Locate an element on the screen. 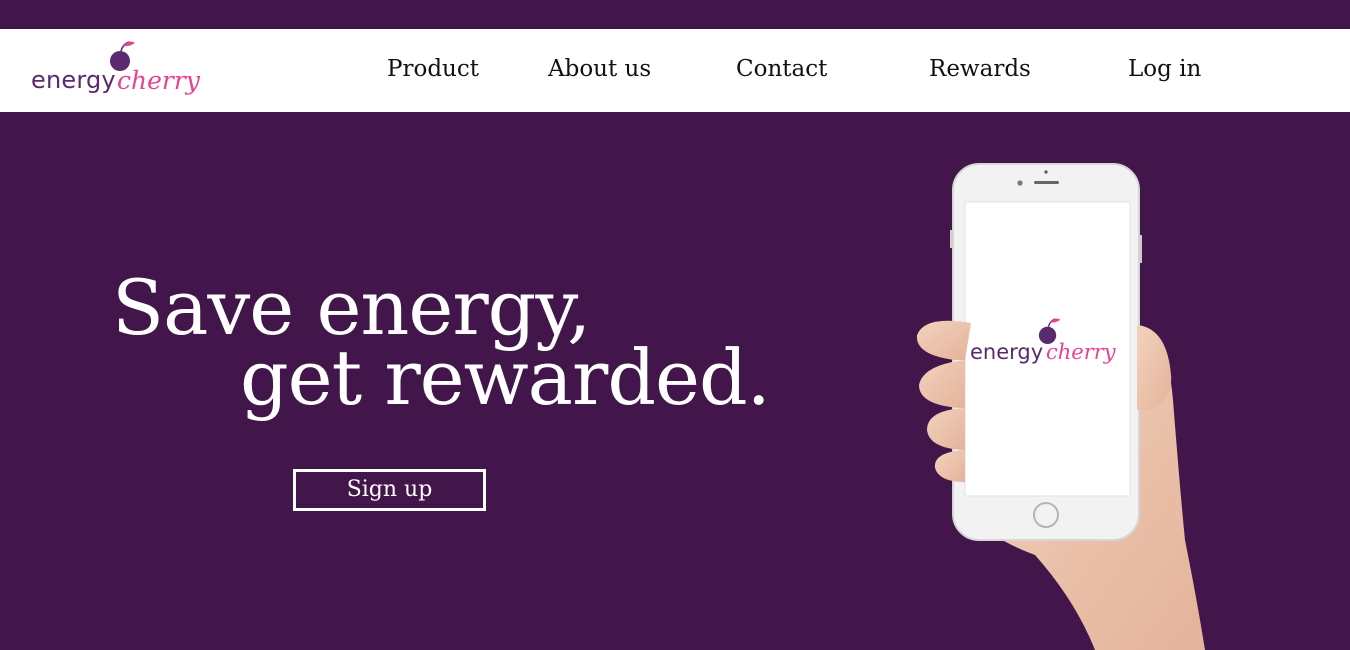 Image resolution: width=1350 pixels, height=650 pixels. phone-logo-text-cherry: cherry is located at coordinates (1081, 352).